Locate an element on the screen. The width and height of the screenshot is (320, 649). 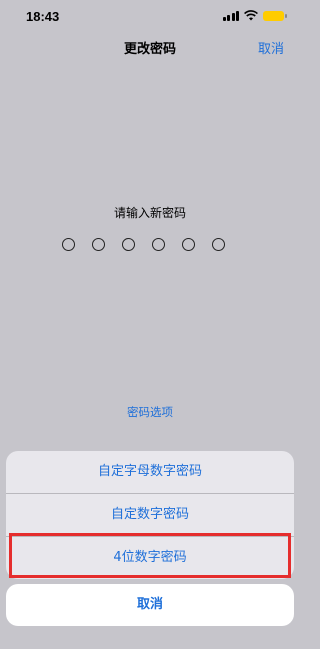
sheet-cancel-button: 取消 is located at coordinates (150, 605).